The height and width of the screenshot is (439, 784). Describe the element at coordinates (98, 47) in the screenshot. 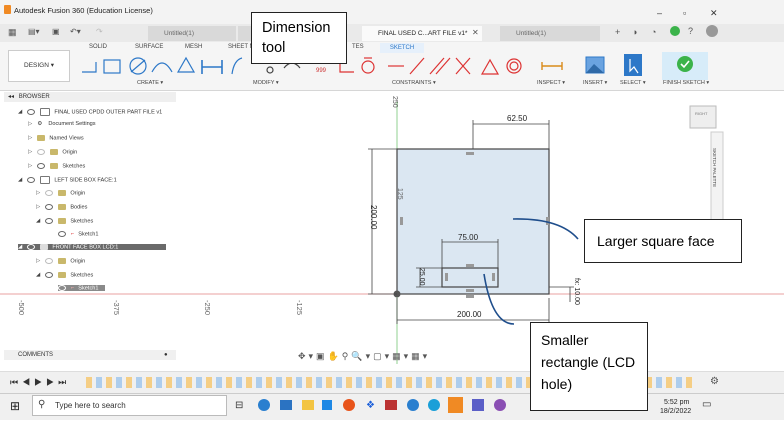

I see `tab-solid: SOLID` at that location.